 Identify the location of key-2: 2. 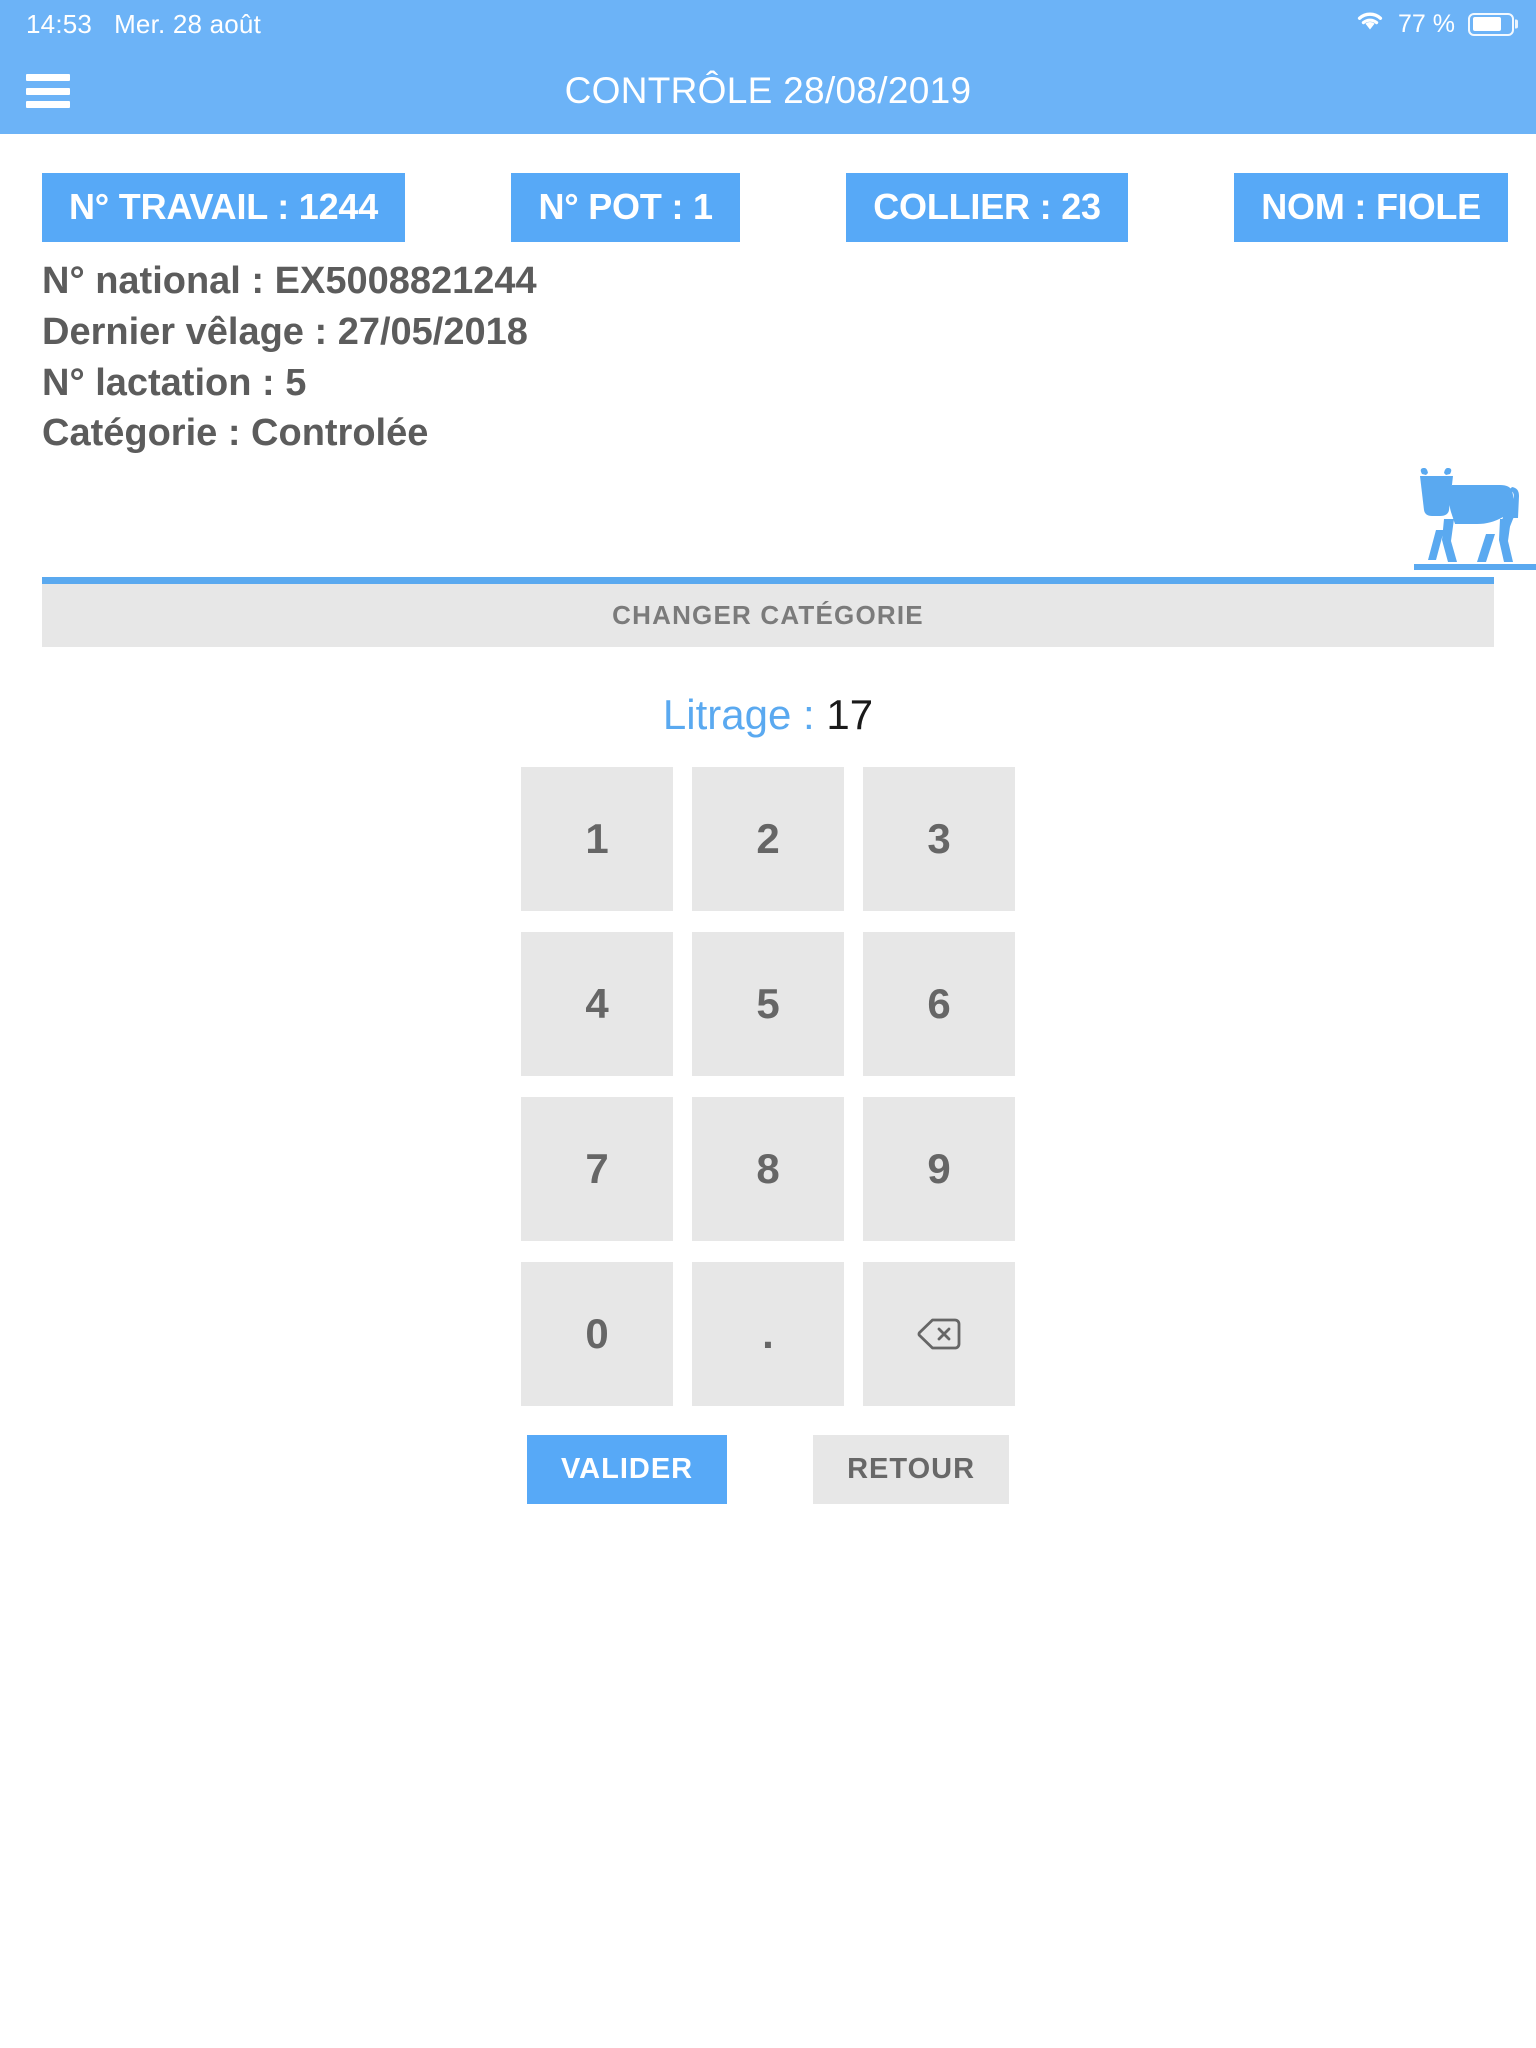
(768, 838).